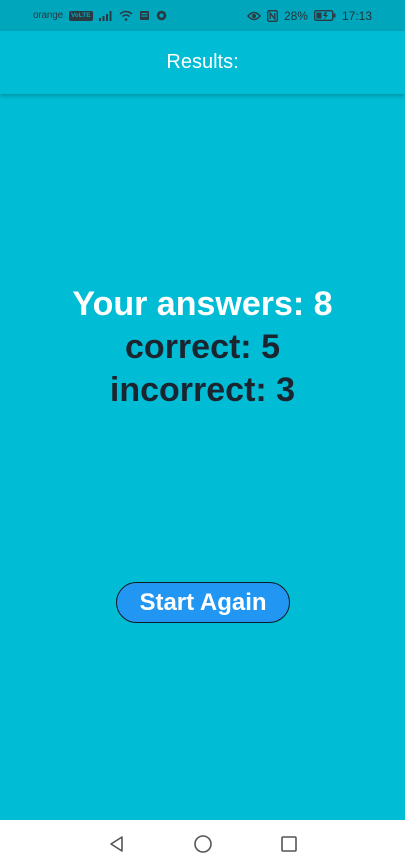 This screenshot has width=405, height=867. I want to click on vpn-icon, so click(161, 15).